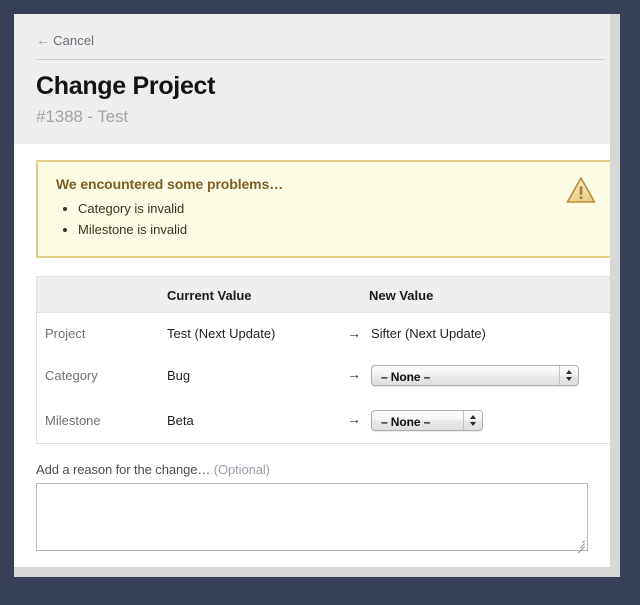 This screenshot has height=605, width=640. I want to click on table-header-row: Current Value New Value, so click(323, 295).